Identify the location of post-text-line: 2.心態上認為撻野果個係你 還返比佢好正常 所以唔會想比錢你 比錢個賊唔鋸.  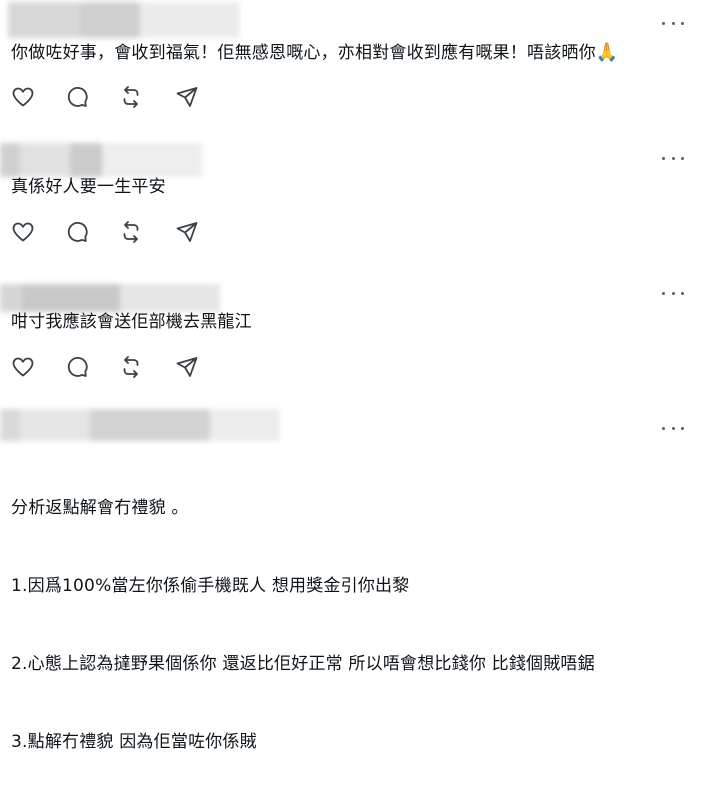
(303, 664).